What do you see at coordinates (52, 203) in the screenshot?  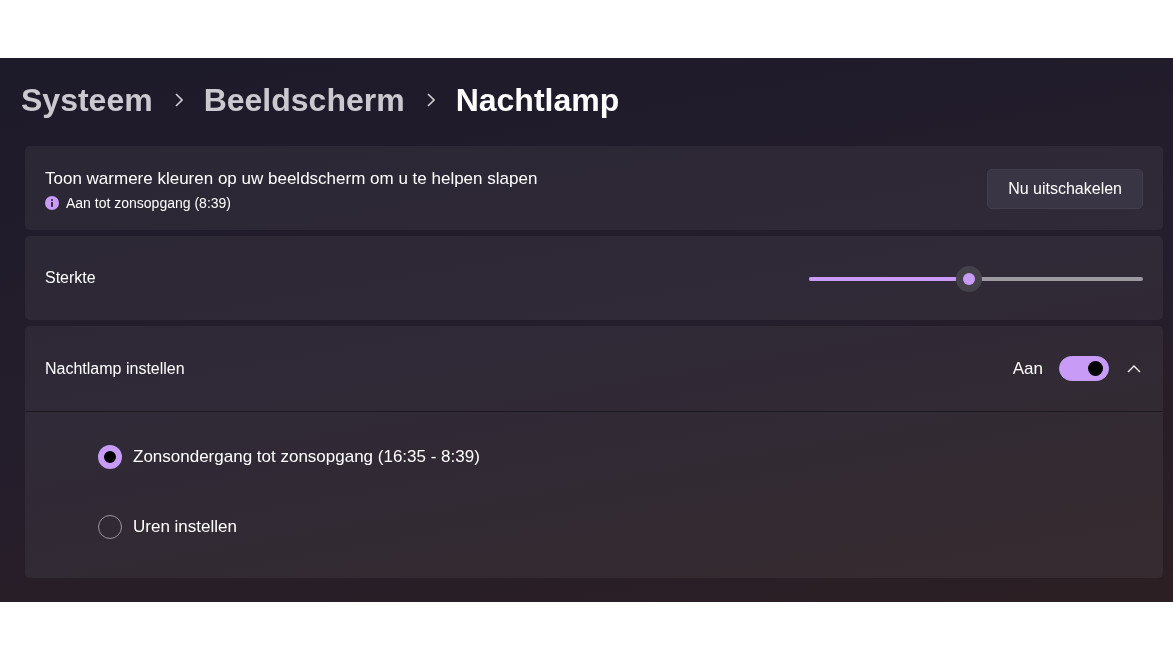 I see `info-icon` at bounding box center [52, 203].